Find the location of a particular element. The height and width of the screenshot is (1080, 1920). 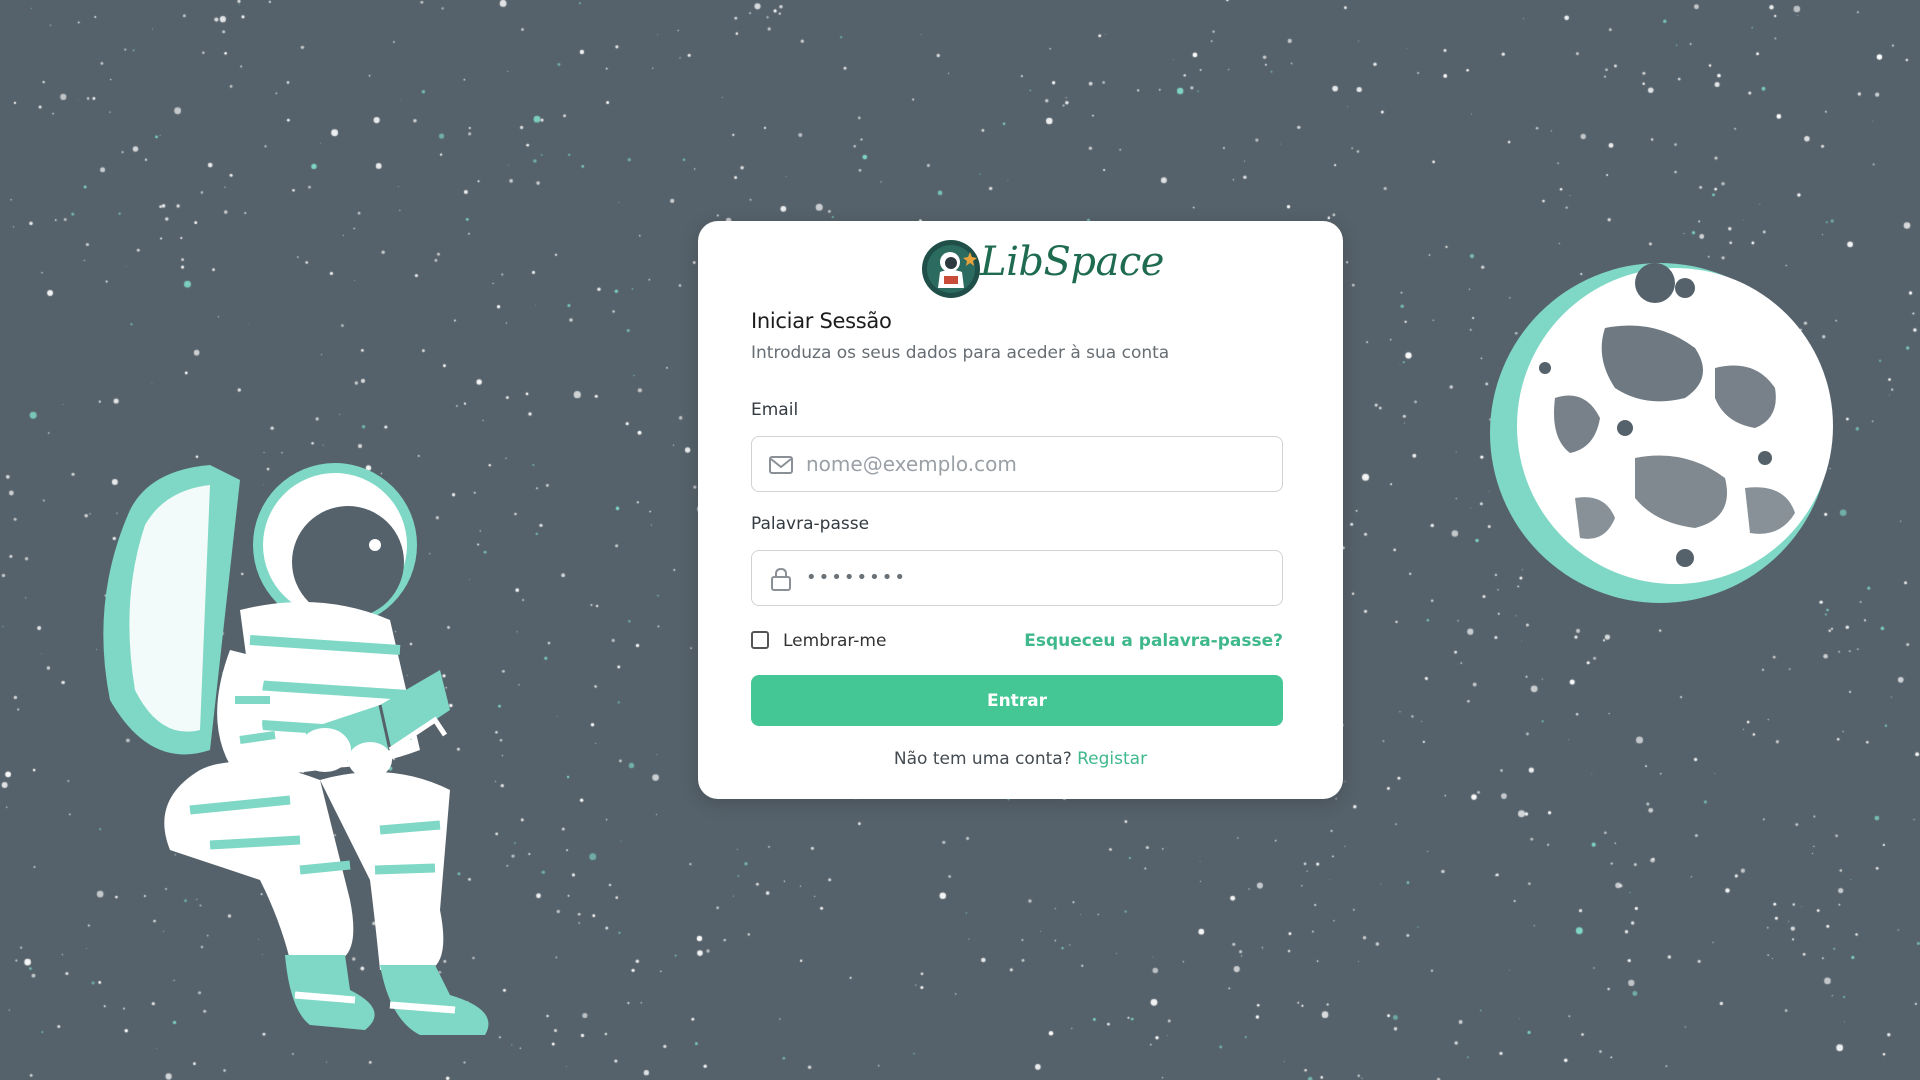

password-input is located at coordinates (1036, 577).